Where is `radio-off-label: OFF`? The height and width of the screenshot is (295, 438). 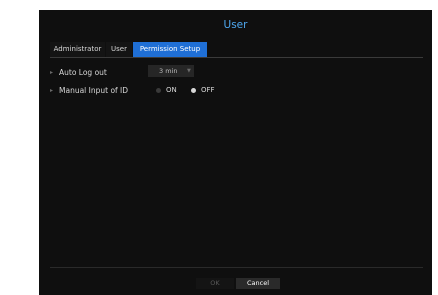 radio-off-label: OFF is located at coordinates (208, 90).